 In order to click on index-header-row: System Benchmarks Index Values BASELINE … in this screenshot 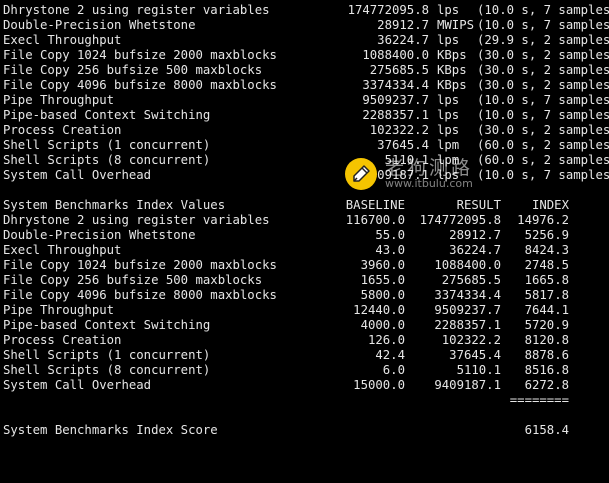, I will do `click(304, 205)`.